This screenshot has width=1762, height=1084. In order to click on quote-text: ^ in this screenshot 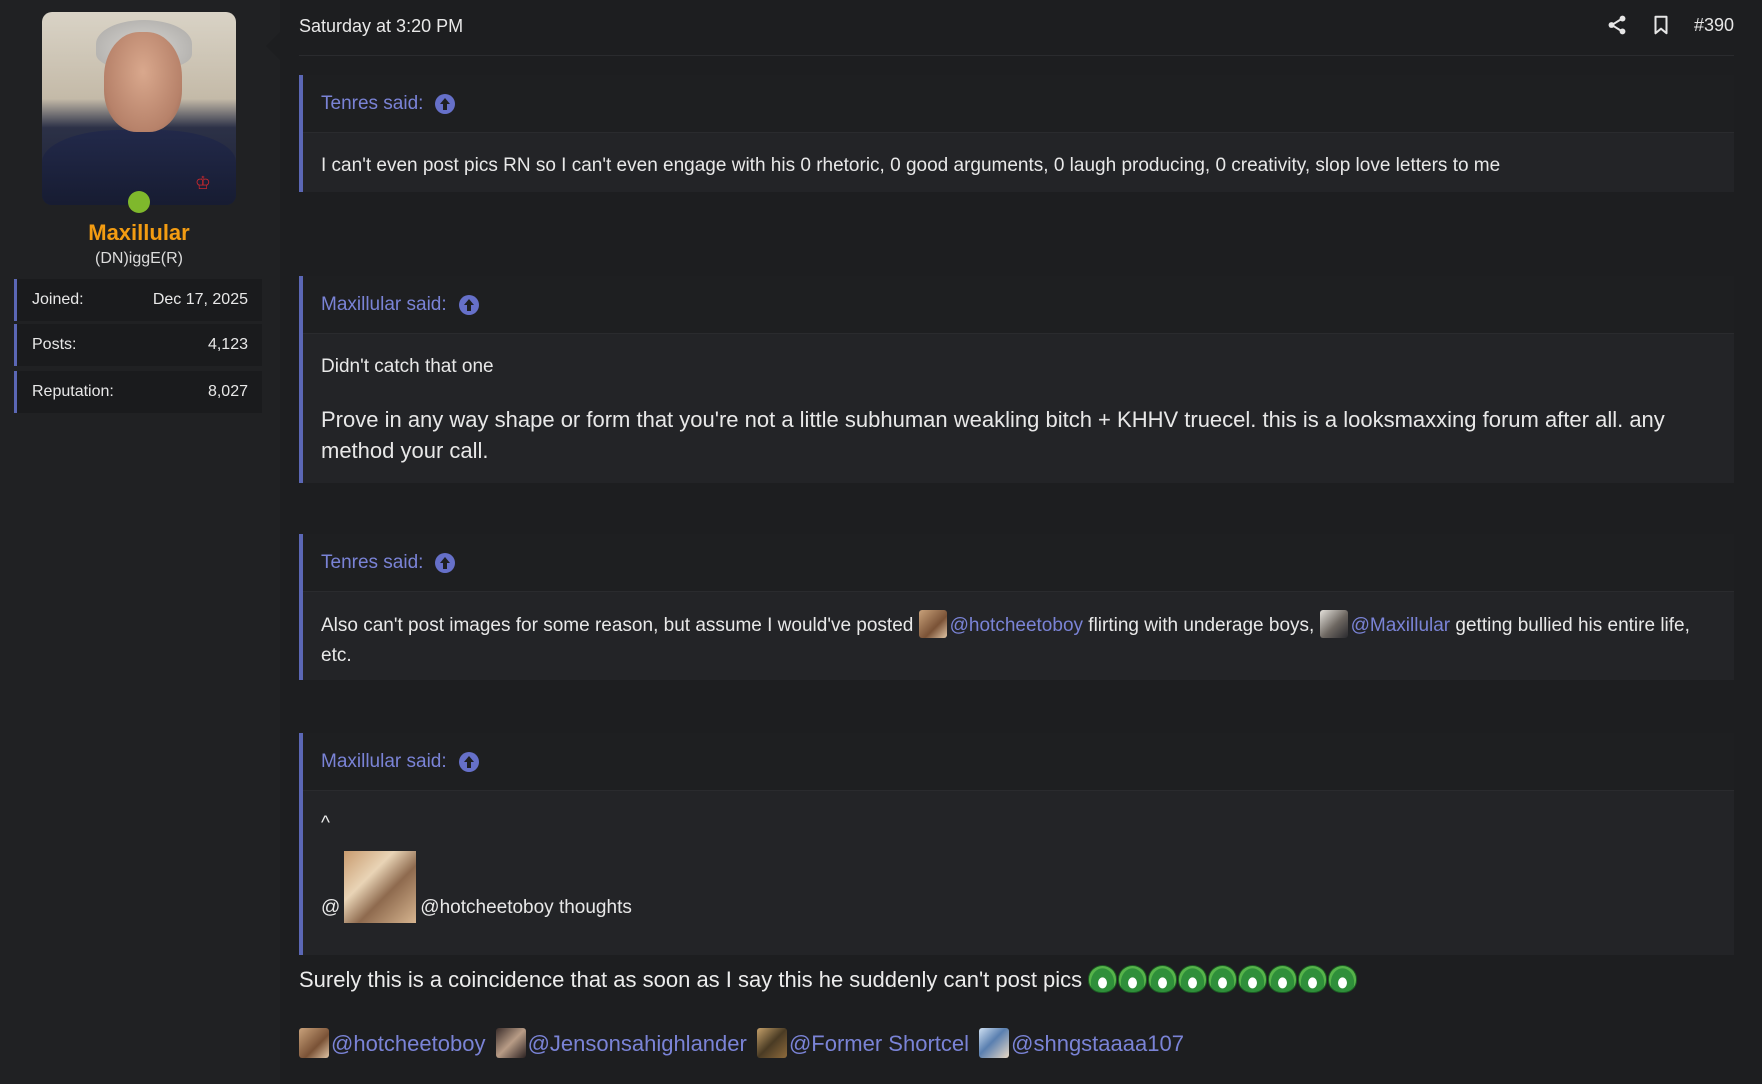, I will do `click(325, 823)`.